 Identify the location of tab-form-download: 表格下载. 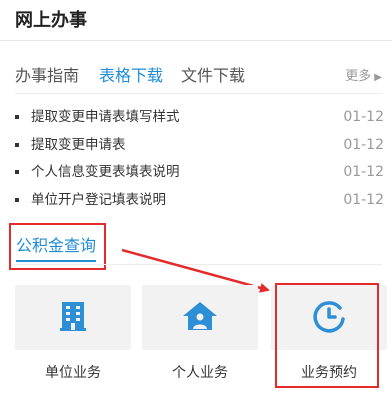
(131, 74).